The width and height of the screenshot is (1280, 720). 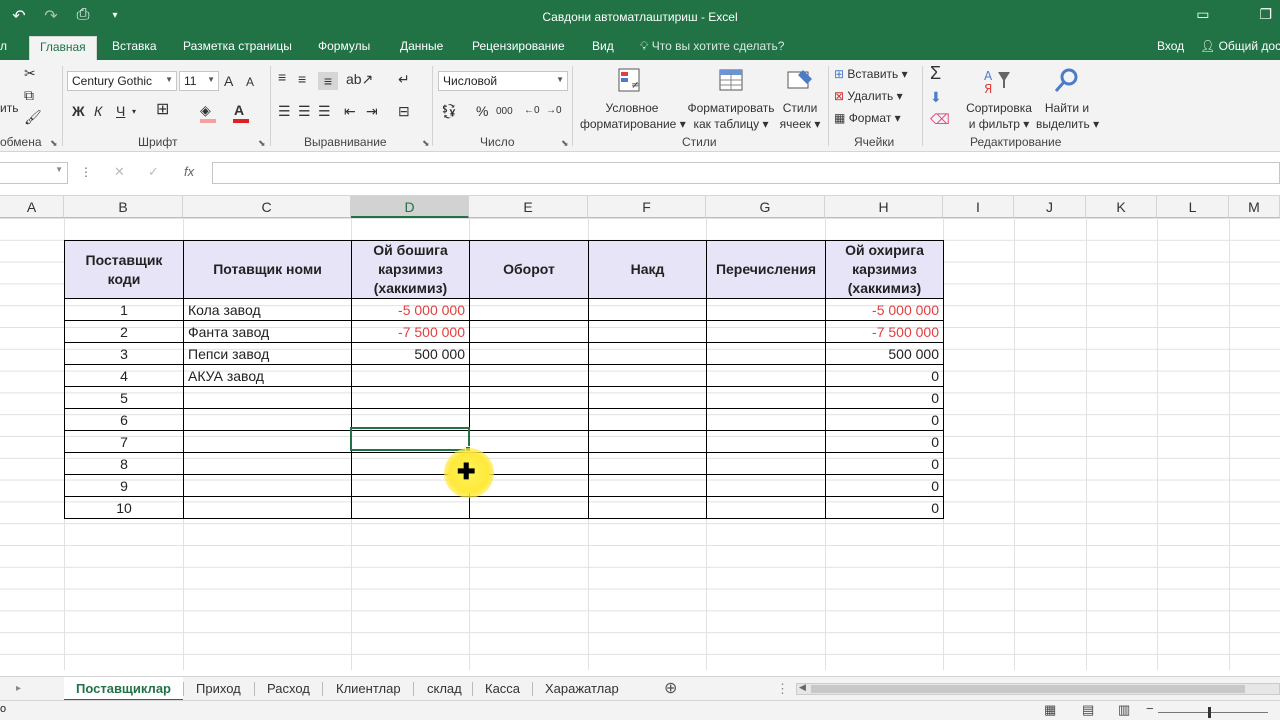 I want to click on cancel-icon: ✕, so click(x=119, y=172).